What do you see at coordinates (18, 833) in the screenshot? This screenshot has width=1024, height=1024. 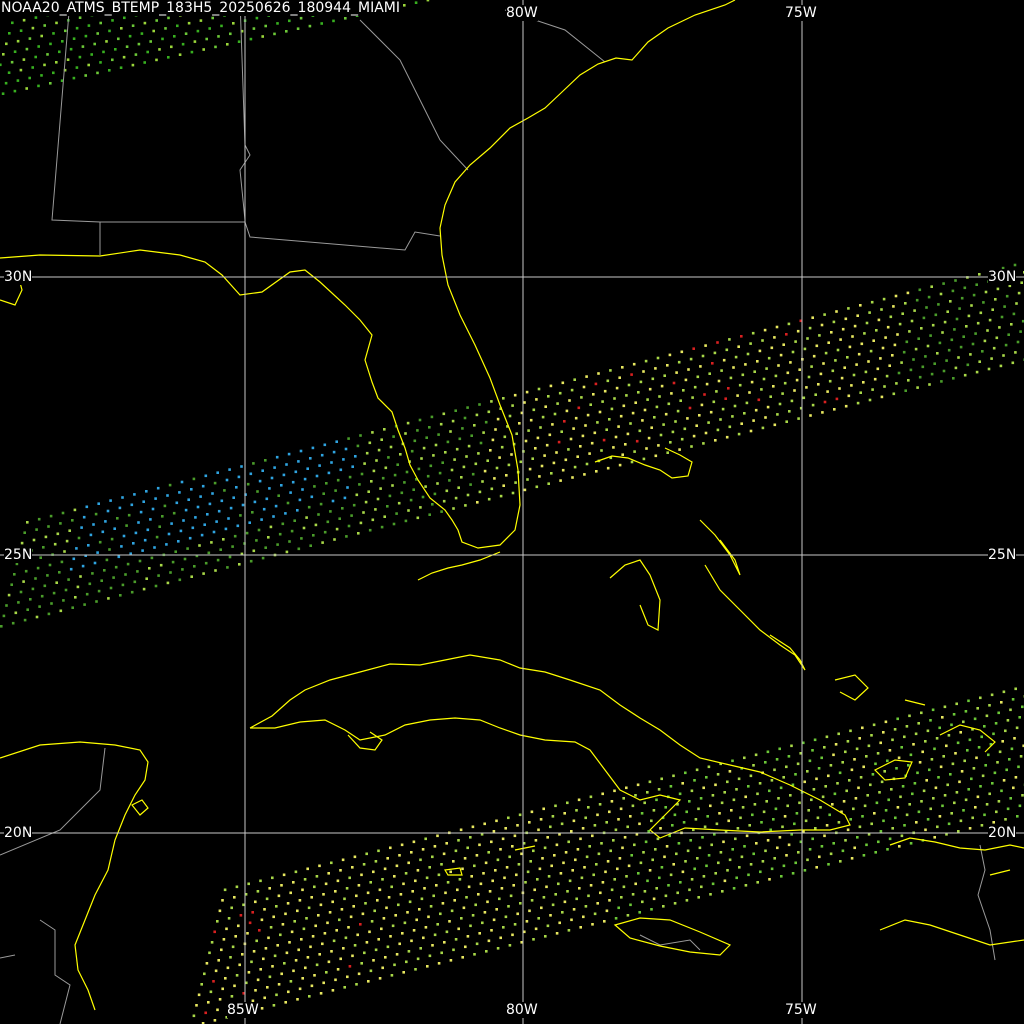 I see `label-20n-left: 20N` at bounding box center [18, 833].